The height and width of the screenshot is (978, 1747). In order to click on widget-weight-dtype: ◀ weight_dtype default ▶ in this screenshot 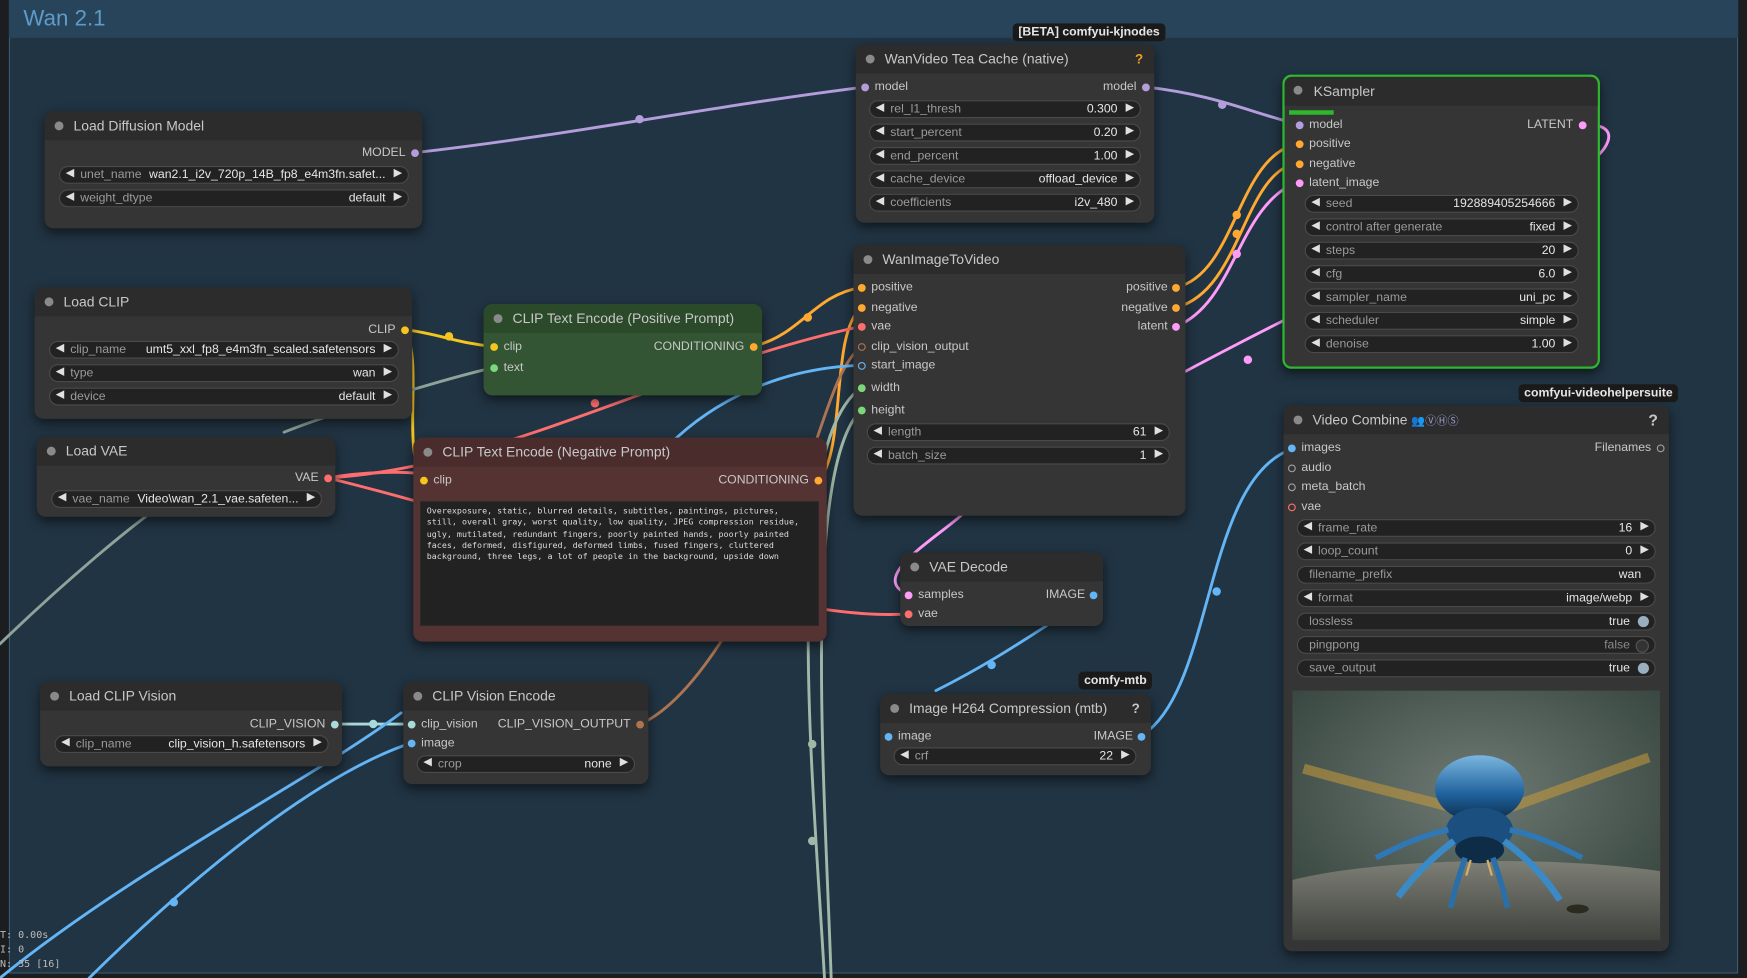, I will do `click(234, 198)`.